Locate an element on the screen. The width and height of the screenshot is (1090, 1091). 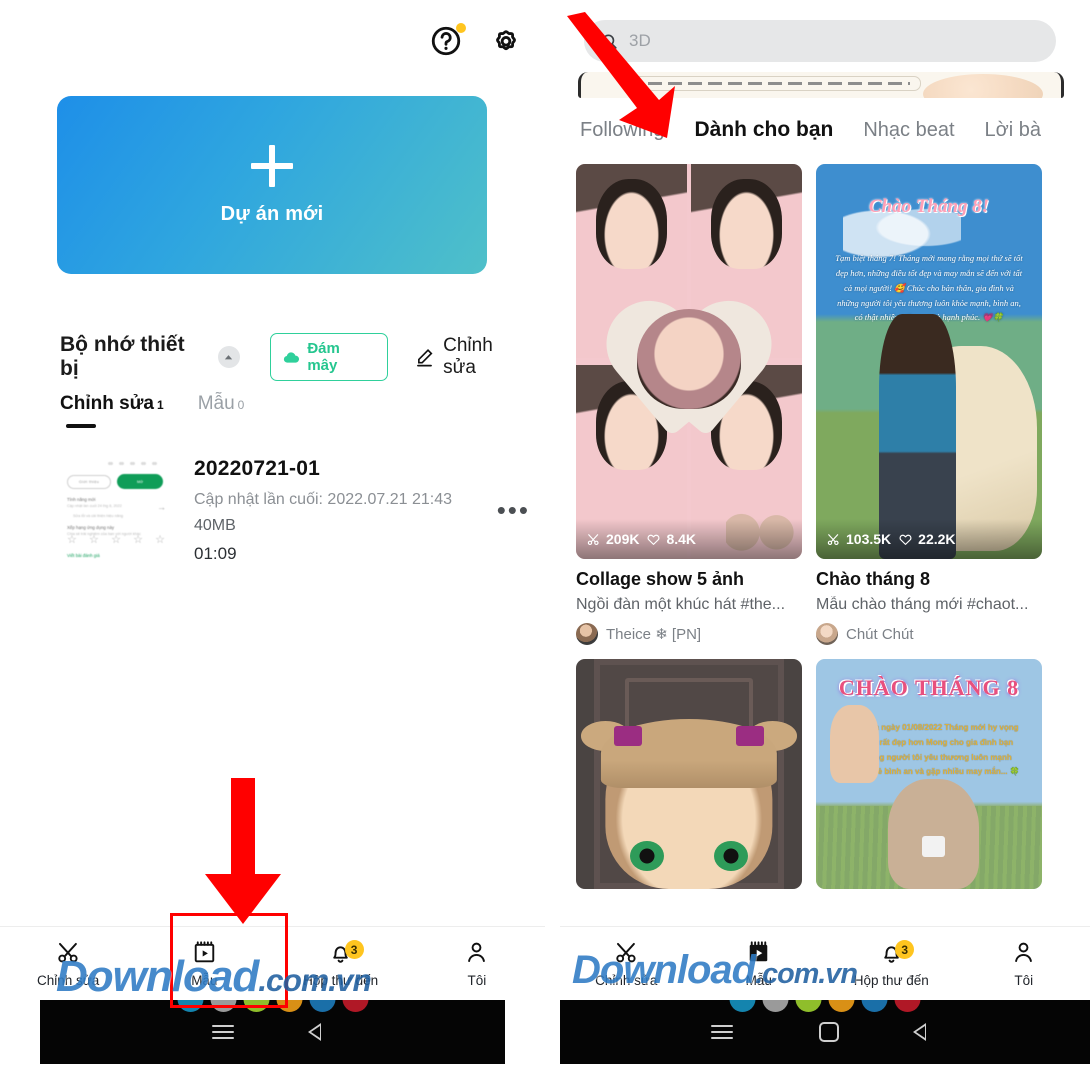
project-size: 40MB is located at coordinates (215, 525).